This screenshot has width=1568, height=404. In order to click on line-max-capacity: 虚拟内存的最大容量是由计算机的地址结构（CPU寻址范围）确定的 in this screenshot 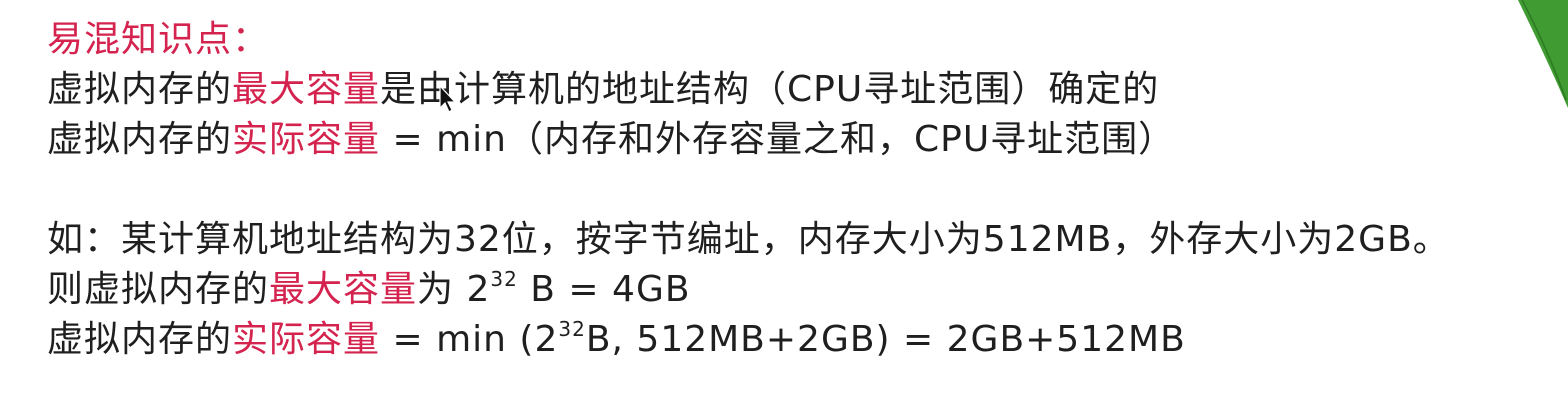, I will do `click(603, 90)`.